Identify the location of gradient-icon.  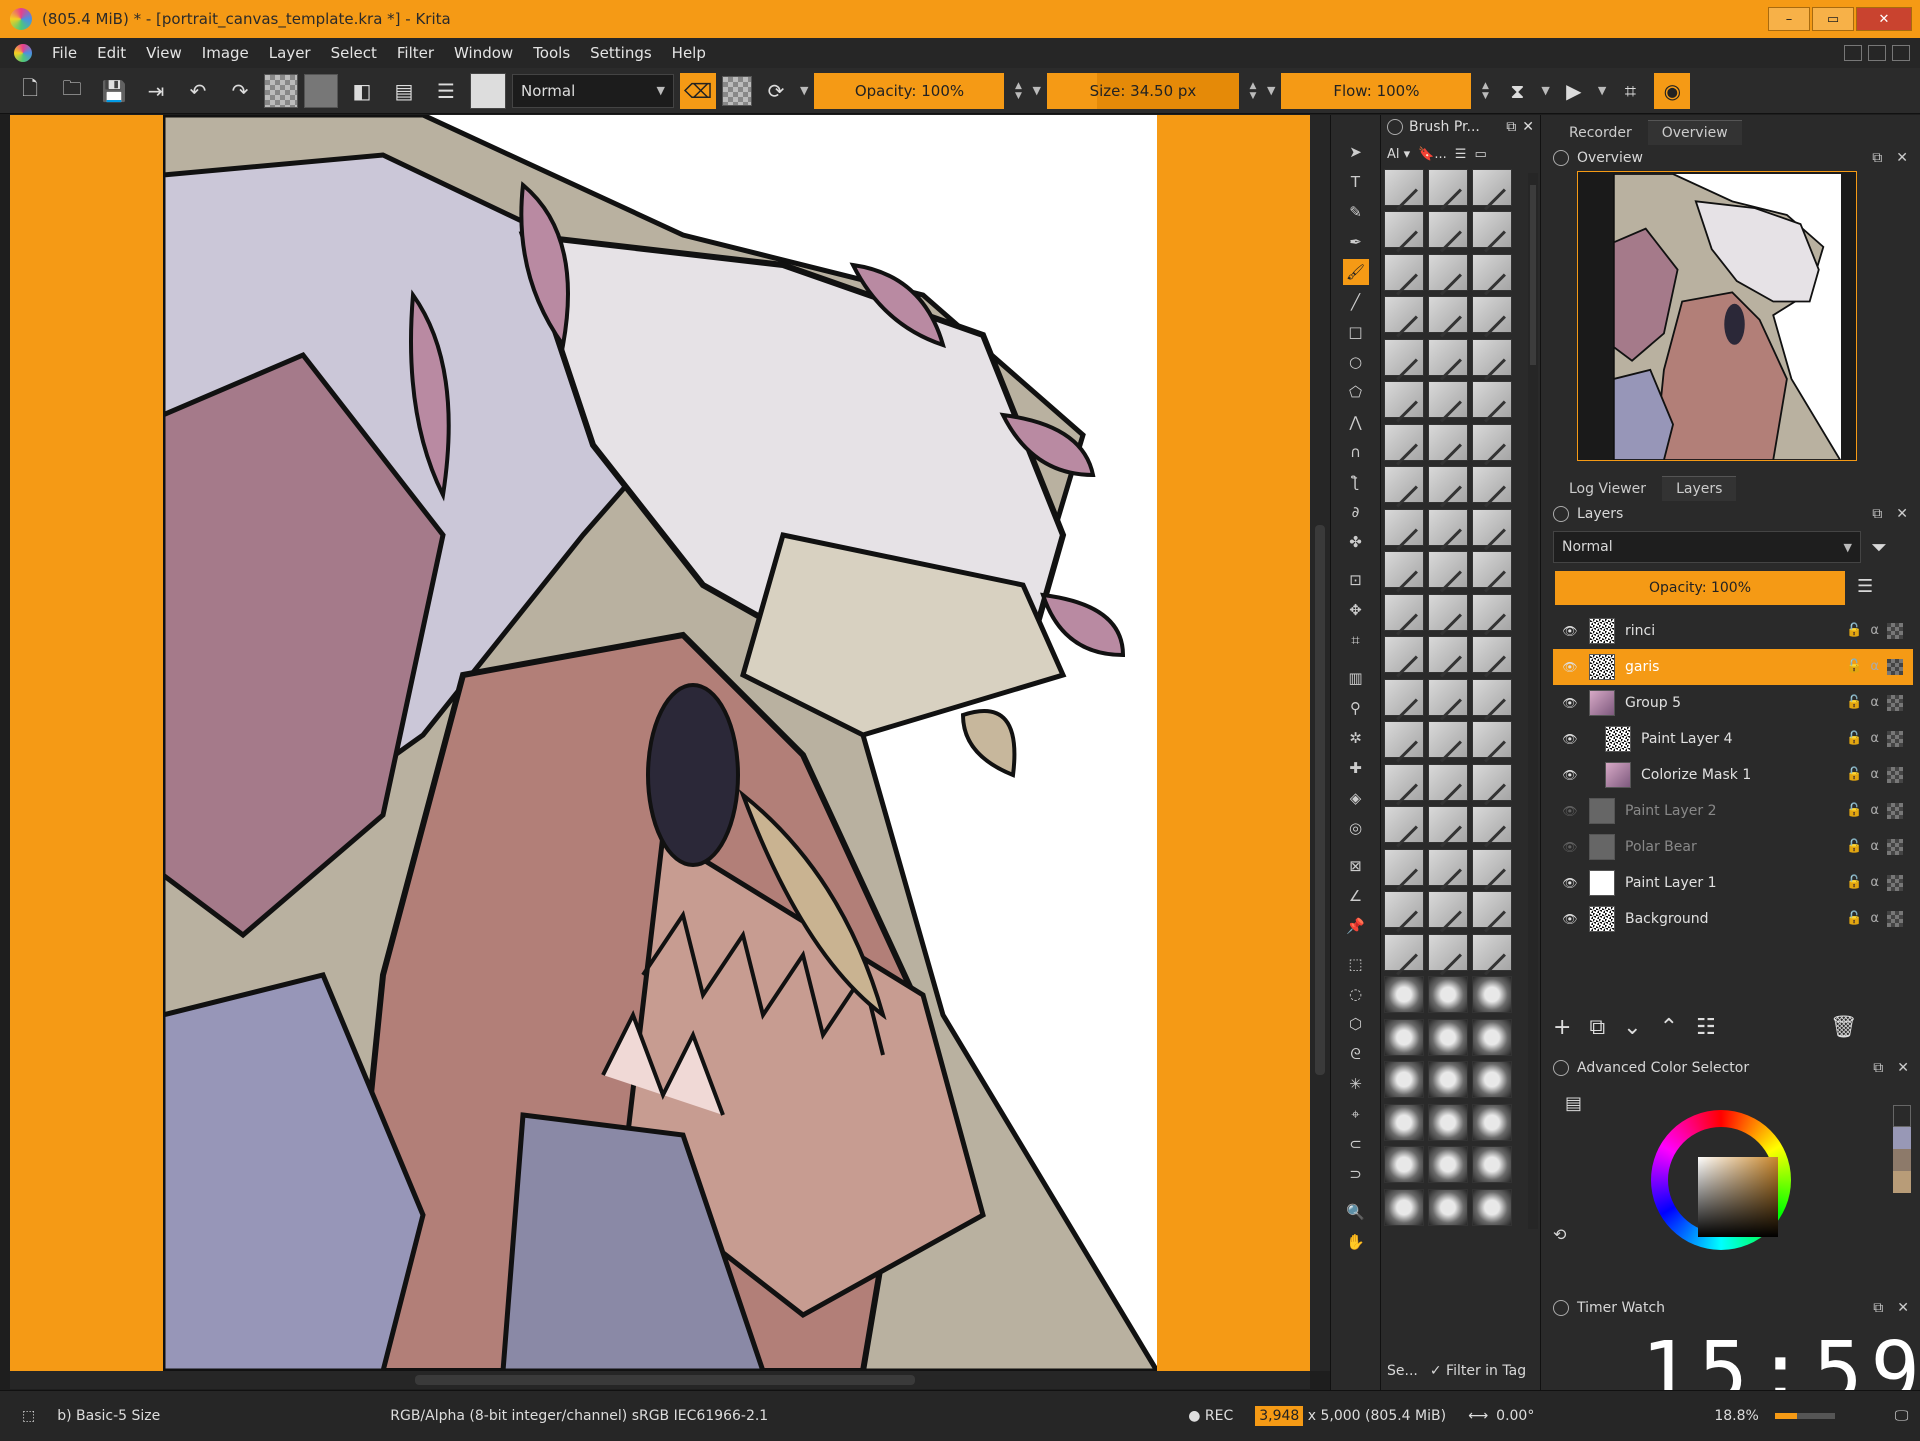
(281, 90).